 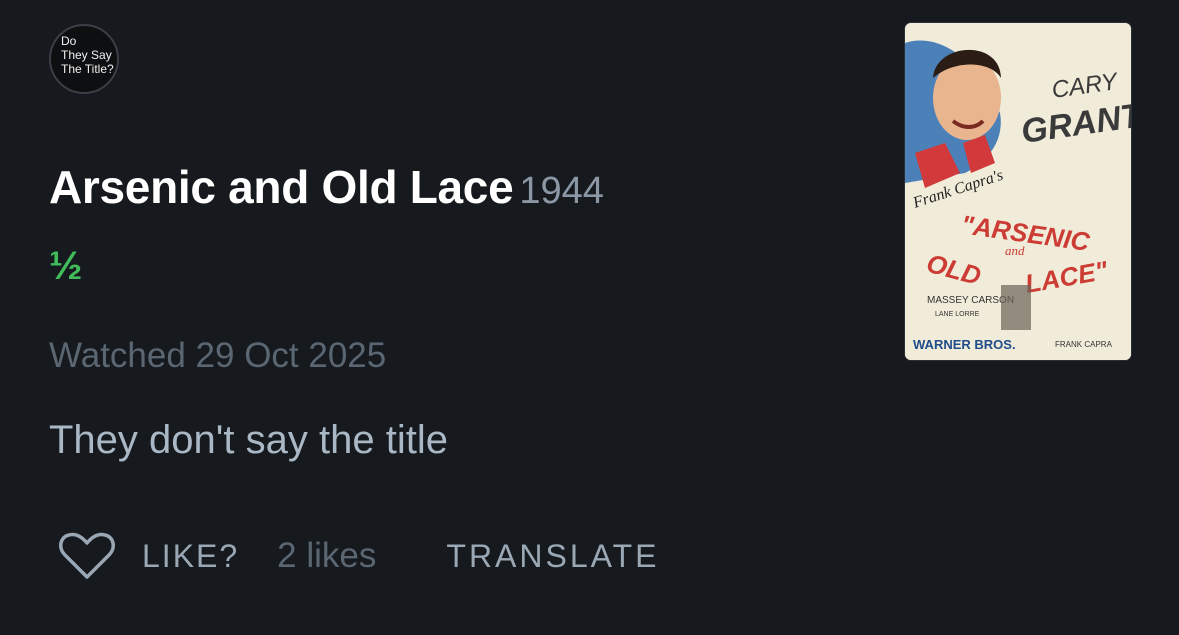 What do you see at coordinates (1015, 250) in the screenshot?
I see `poster-title-and: and` at bounding box center [1015, 250].